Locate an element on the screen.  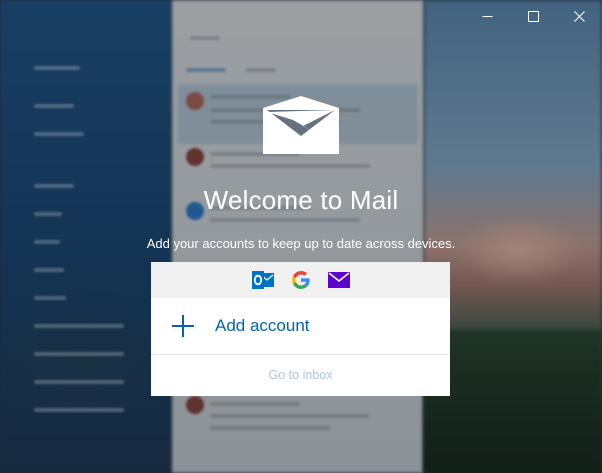
outlook-icon is located at coordinates (262, 280).